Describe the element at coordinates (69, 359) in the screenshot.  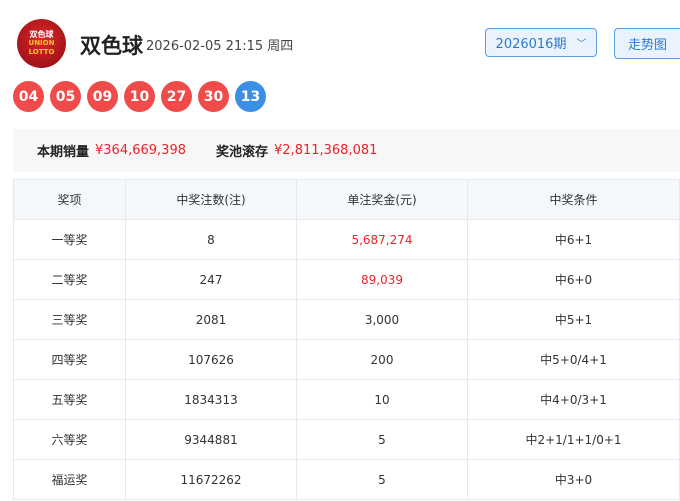
I see `prize-level: 四等奖` at that location.